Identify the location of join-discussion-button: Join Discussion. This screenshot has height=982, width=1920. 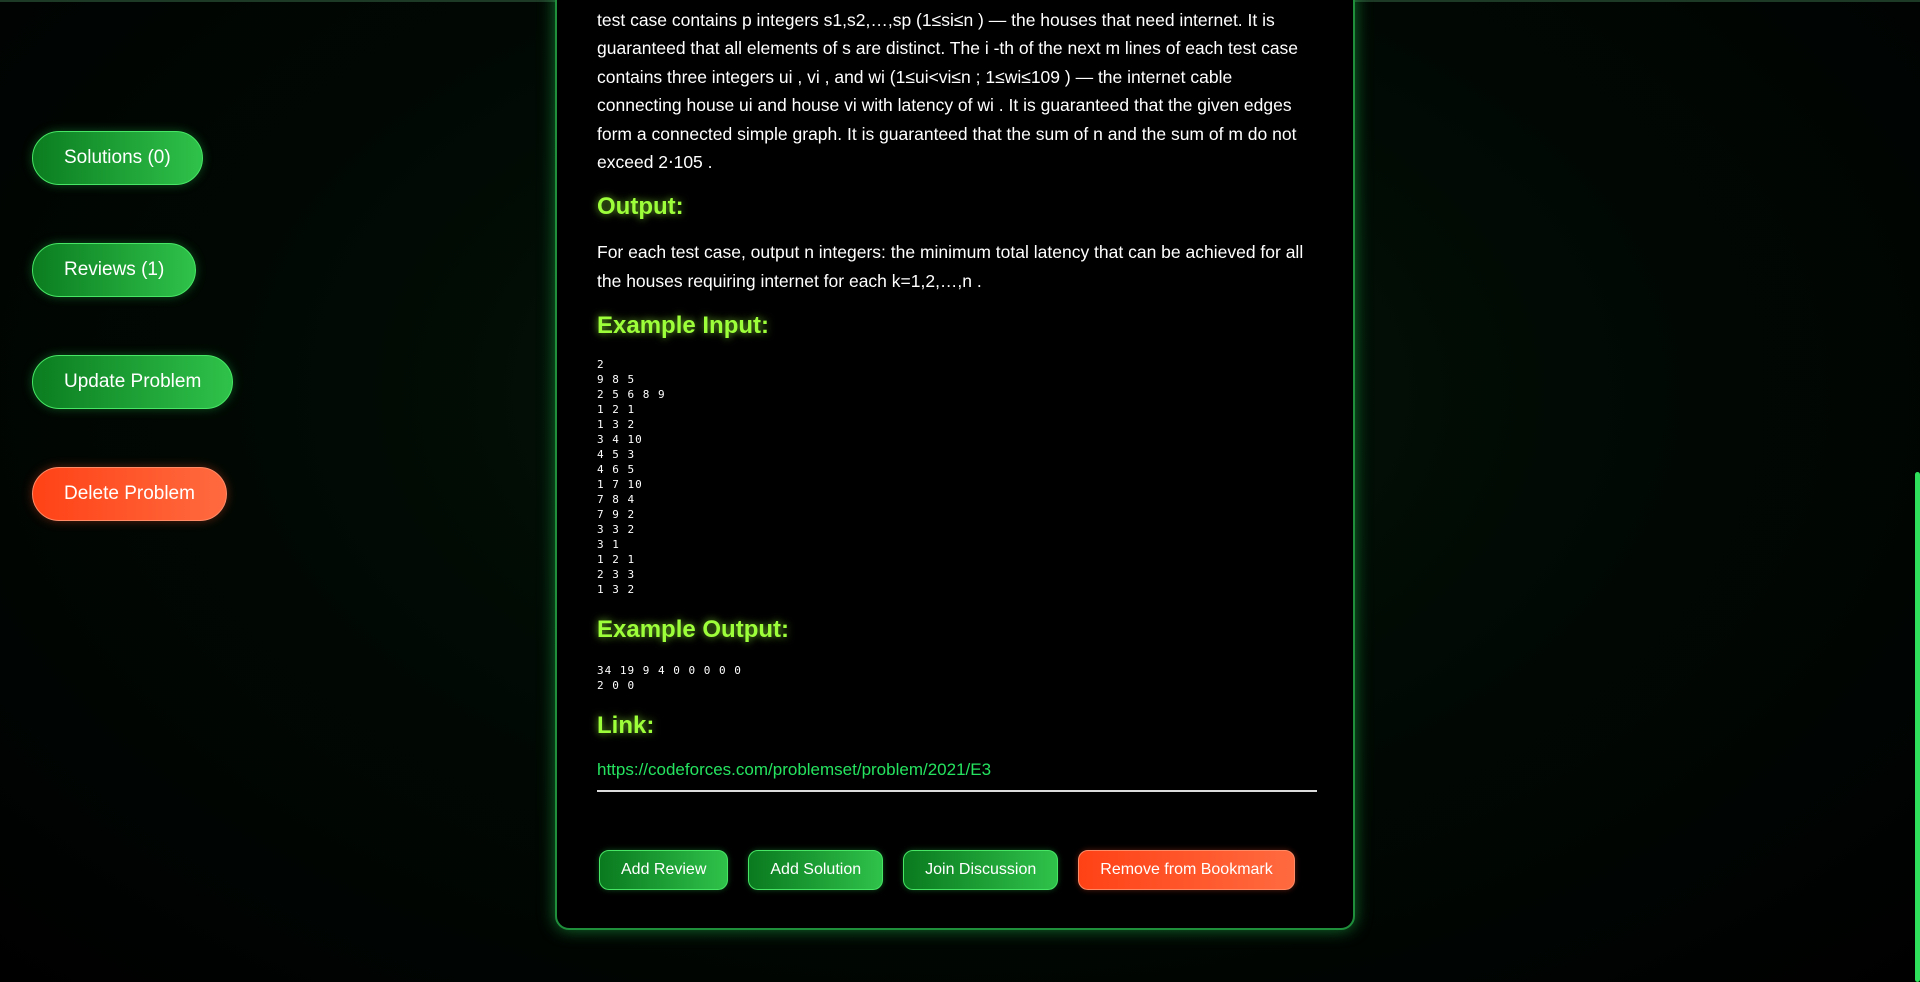
(981, 870).